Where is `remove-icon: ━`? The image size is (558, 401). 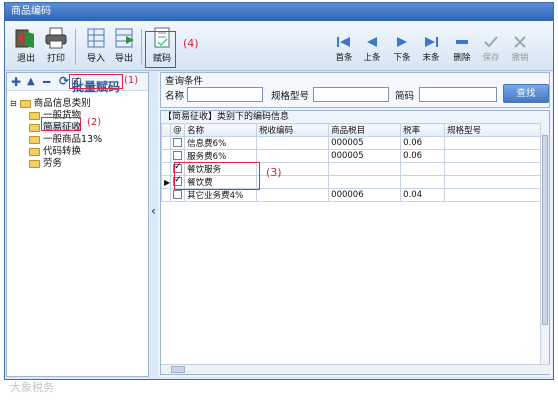
remove-icon: ━ is located at coordinates (46, 82).